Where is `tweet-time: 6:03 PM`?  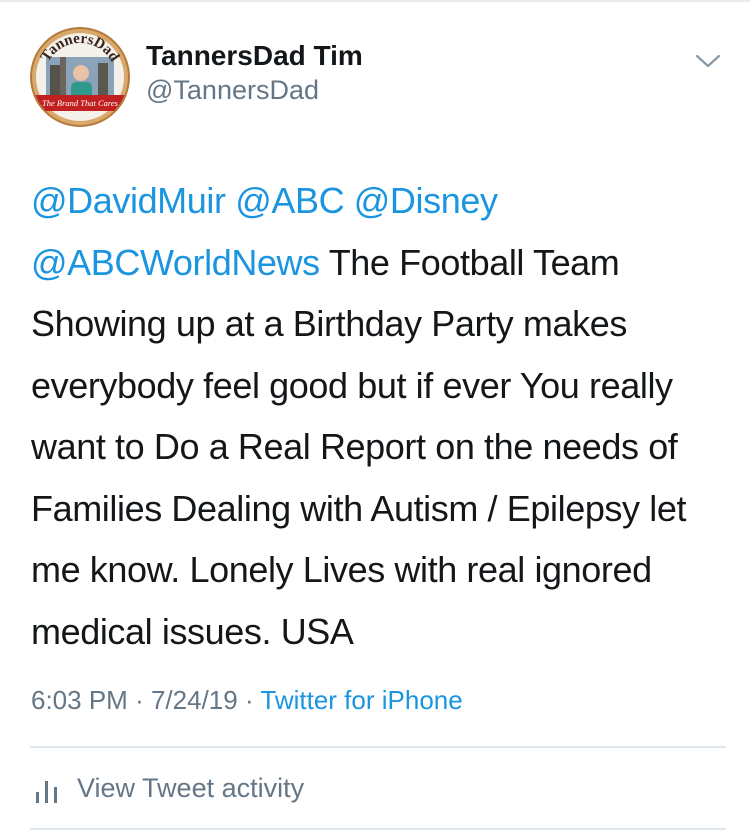
tweet-time: 6:03 PM is located at coordinates (79, 700).